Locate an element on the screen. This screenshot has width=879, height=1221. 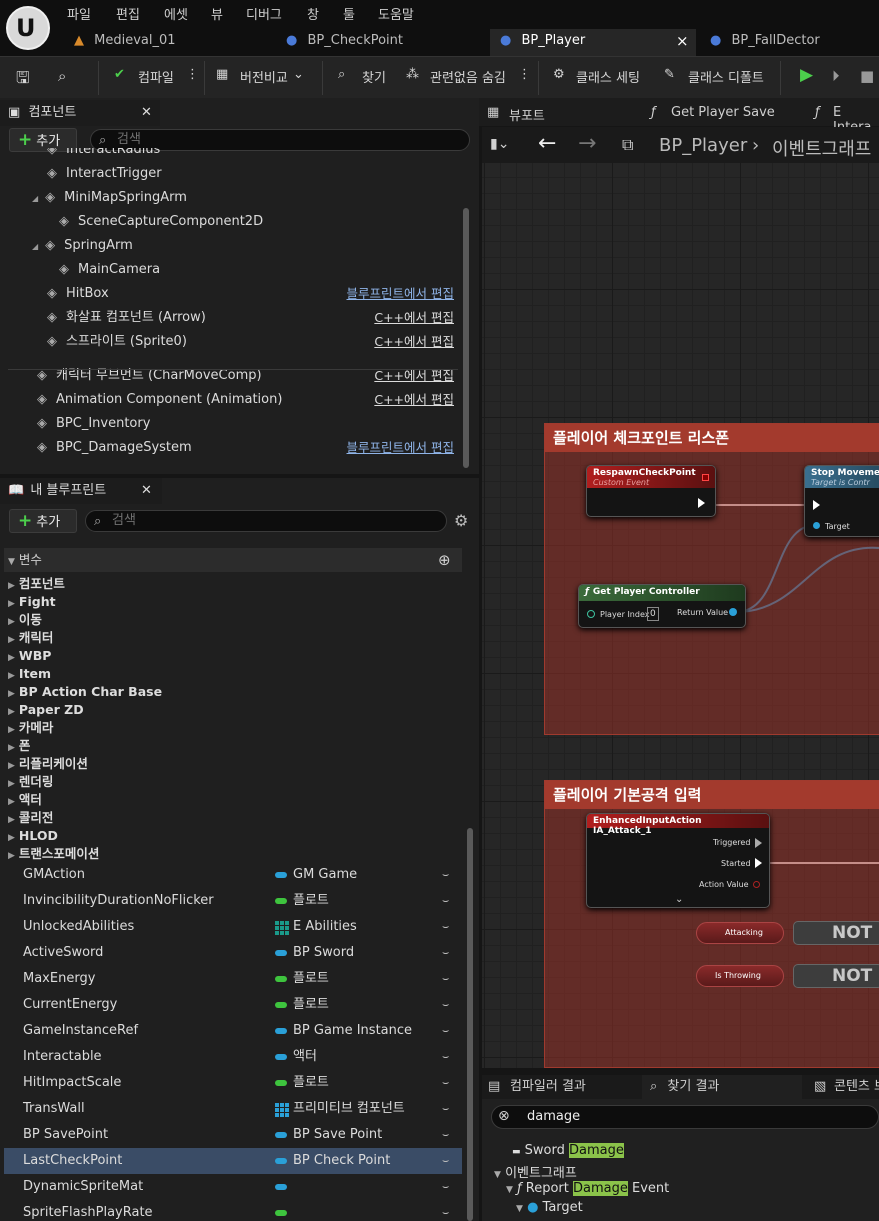
variable-row: SpriteFlashPlayRate ⌣ is located at coordinates (233, 1210).